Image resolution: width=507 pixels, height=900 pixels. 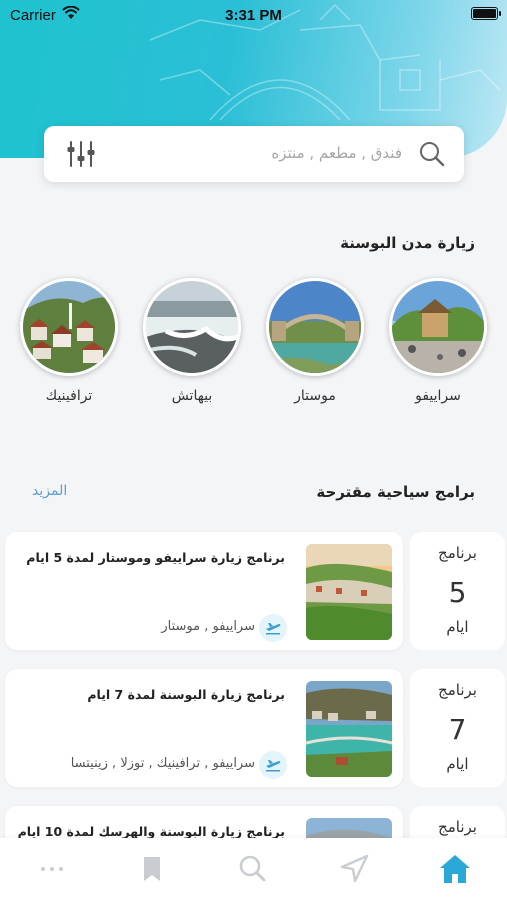 I want to click on city-name: سراييفو, so click(x=438, y=396).